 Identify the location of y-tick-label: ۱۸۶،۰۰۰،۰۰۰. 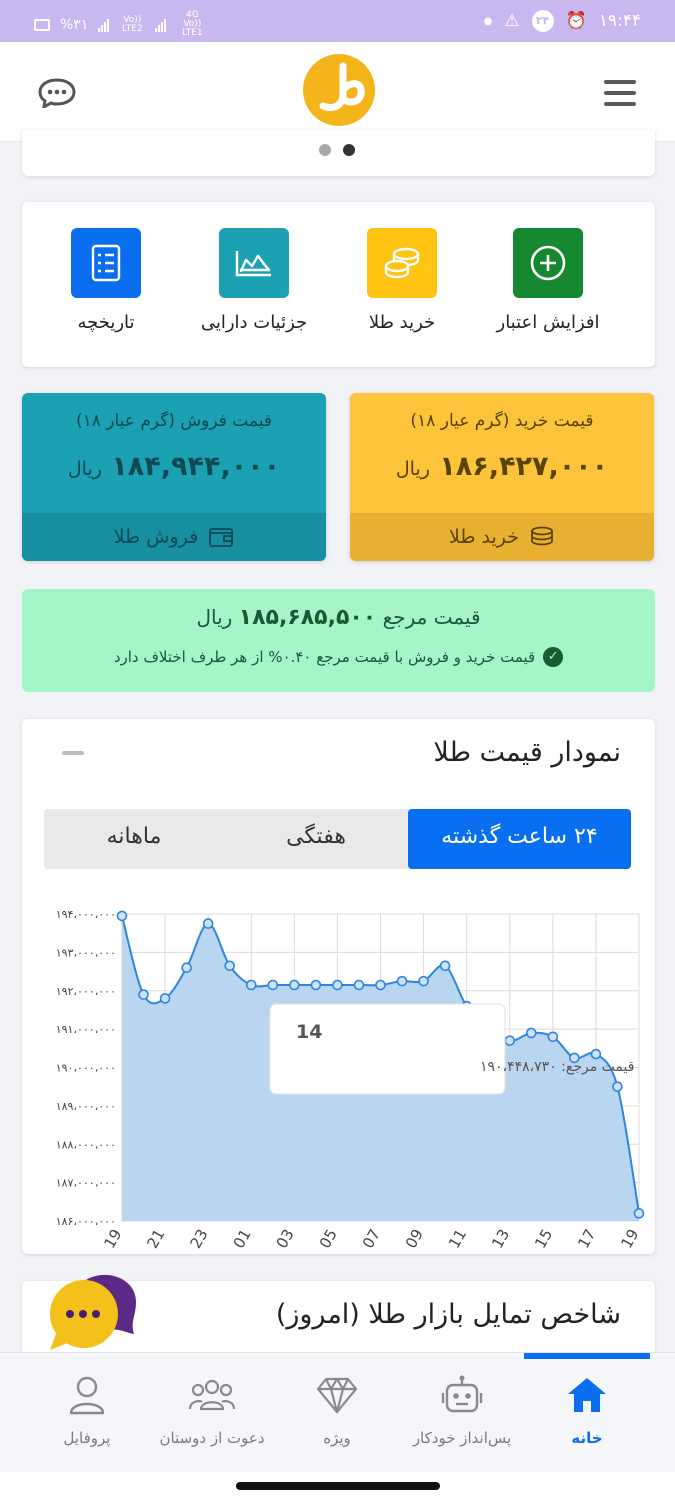
(86, 1221).